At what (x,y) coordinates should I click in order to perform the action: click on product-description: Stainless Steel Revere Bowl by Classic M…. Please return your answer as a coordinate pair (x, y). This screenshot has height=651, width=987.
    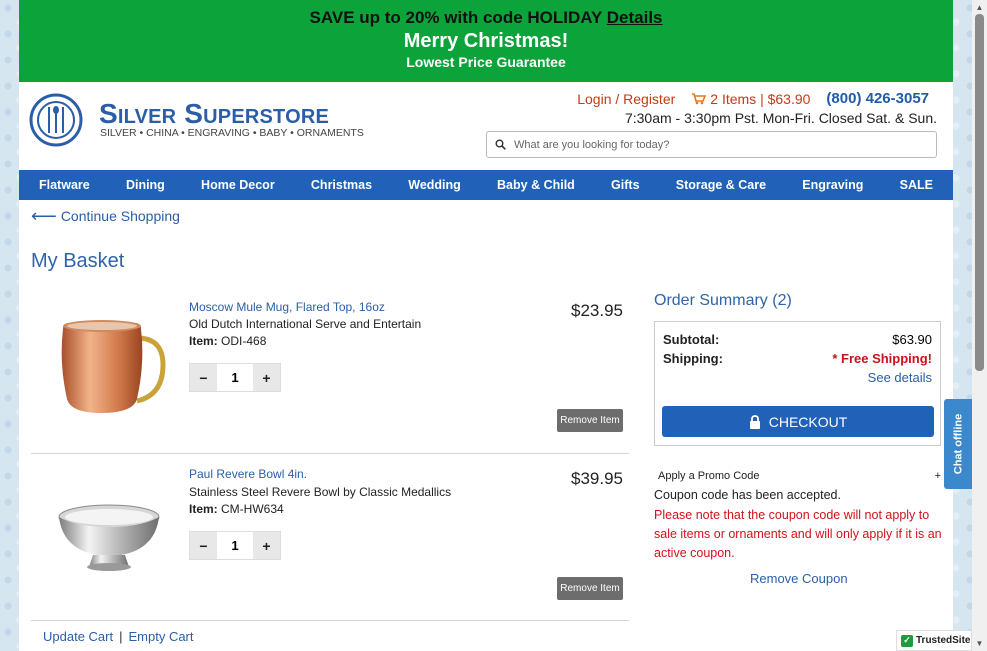
    Looking at the image, I should click on (320, 492).